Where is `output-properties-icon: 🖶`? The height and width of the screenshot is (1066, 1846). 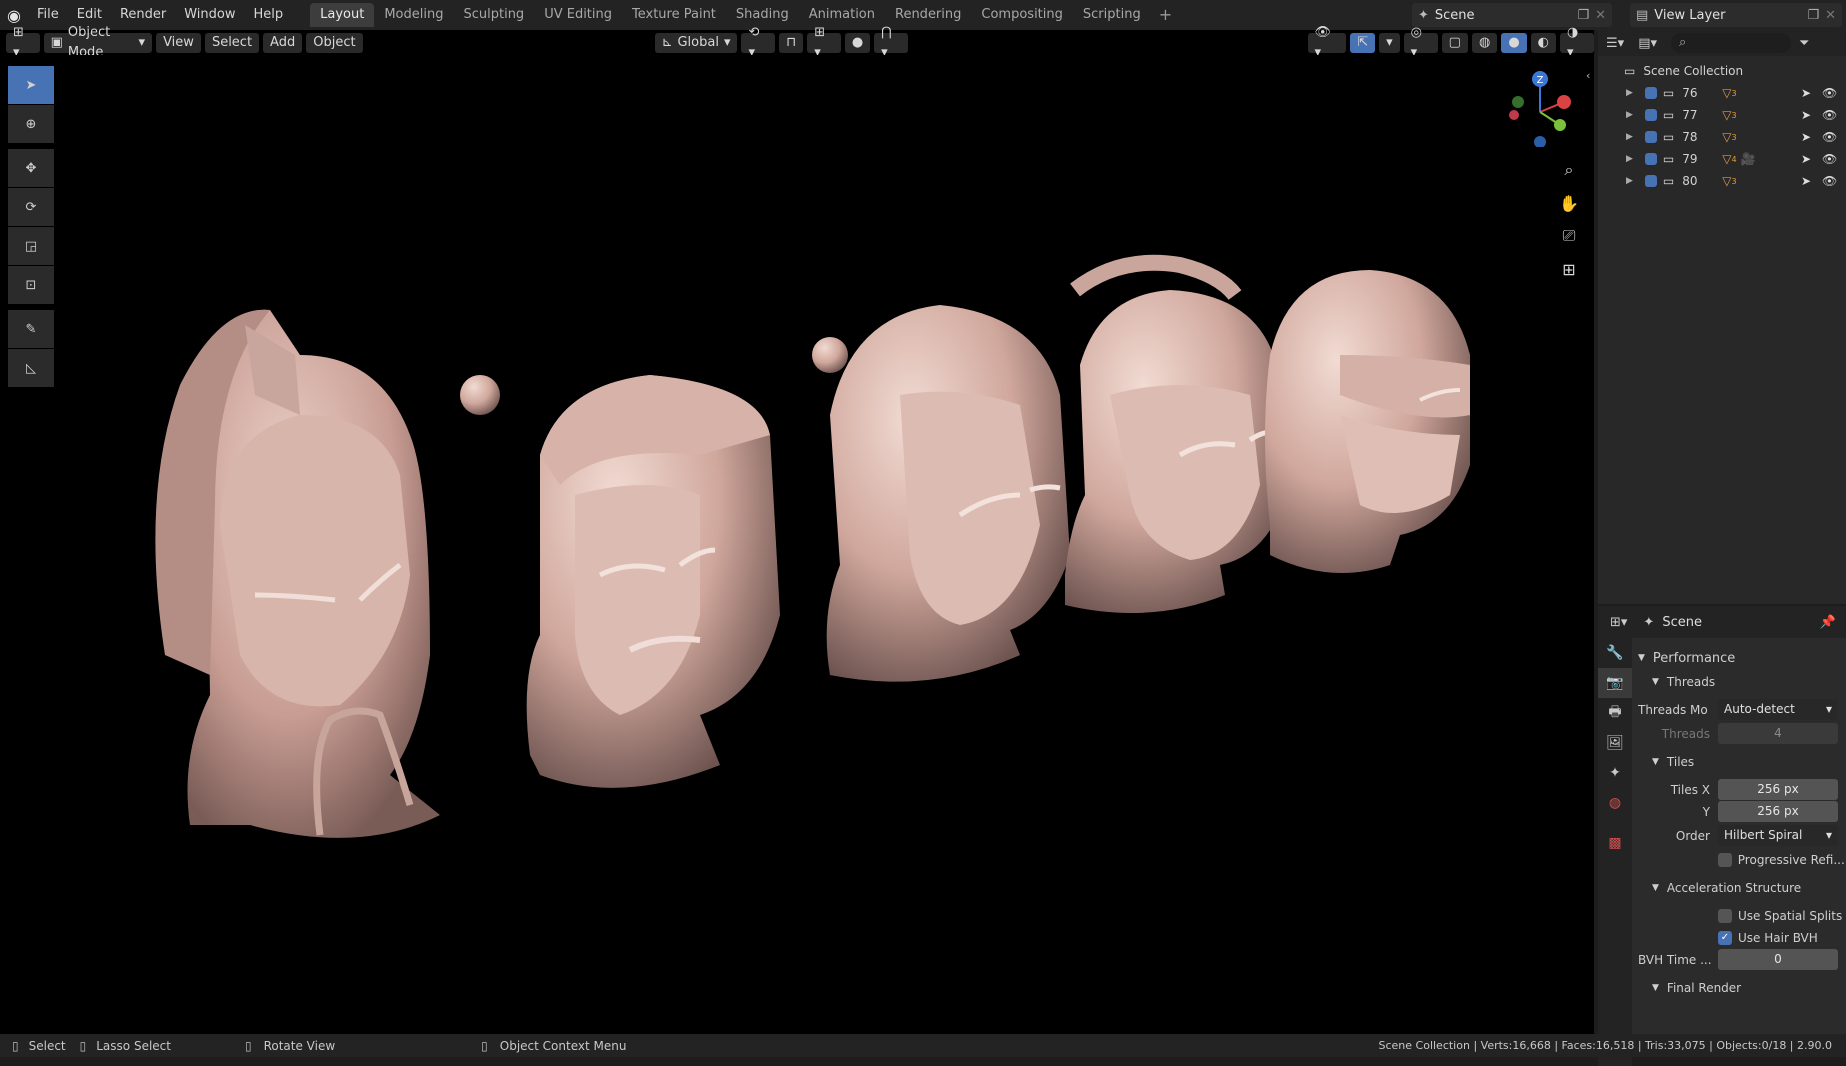
output-properties-icon: 🖶 is located at coordinates (1615, 713).